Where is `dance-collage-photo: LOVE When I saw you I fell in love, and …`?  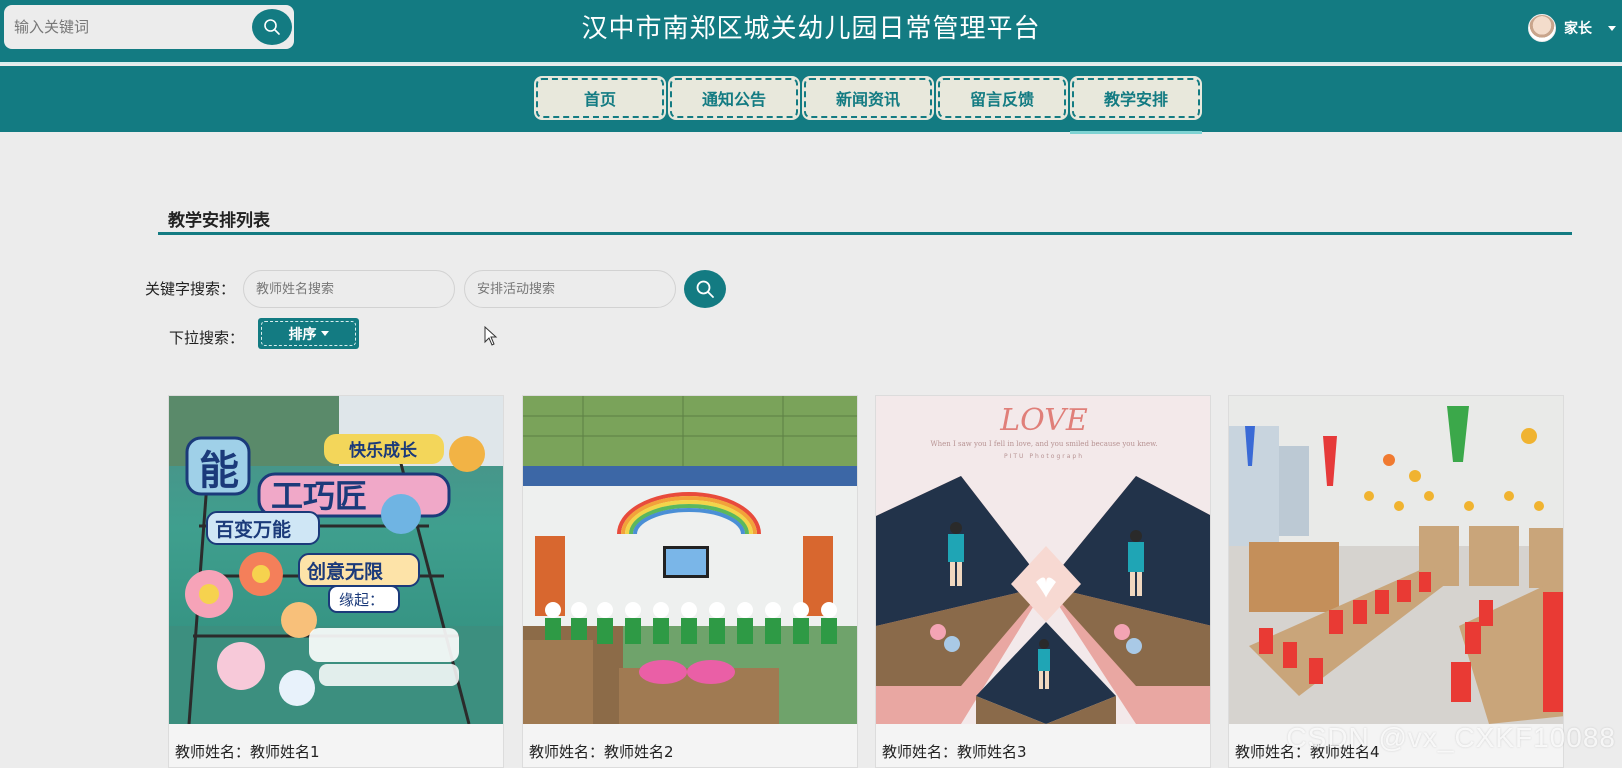
dance-collage-photo: LOVE When I saw you I fell in love, and … is located at coordinates (1043, 560).